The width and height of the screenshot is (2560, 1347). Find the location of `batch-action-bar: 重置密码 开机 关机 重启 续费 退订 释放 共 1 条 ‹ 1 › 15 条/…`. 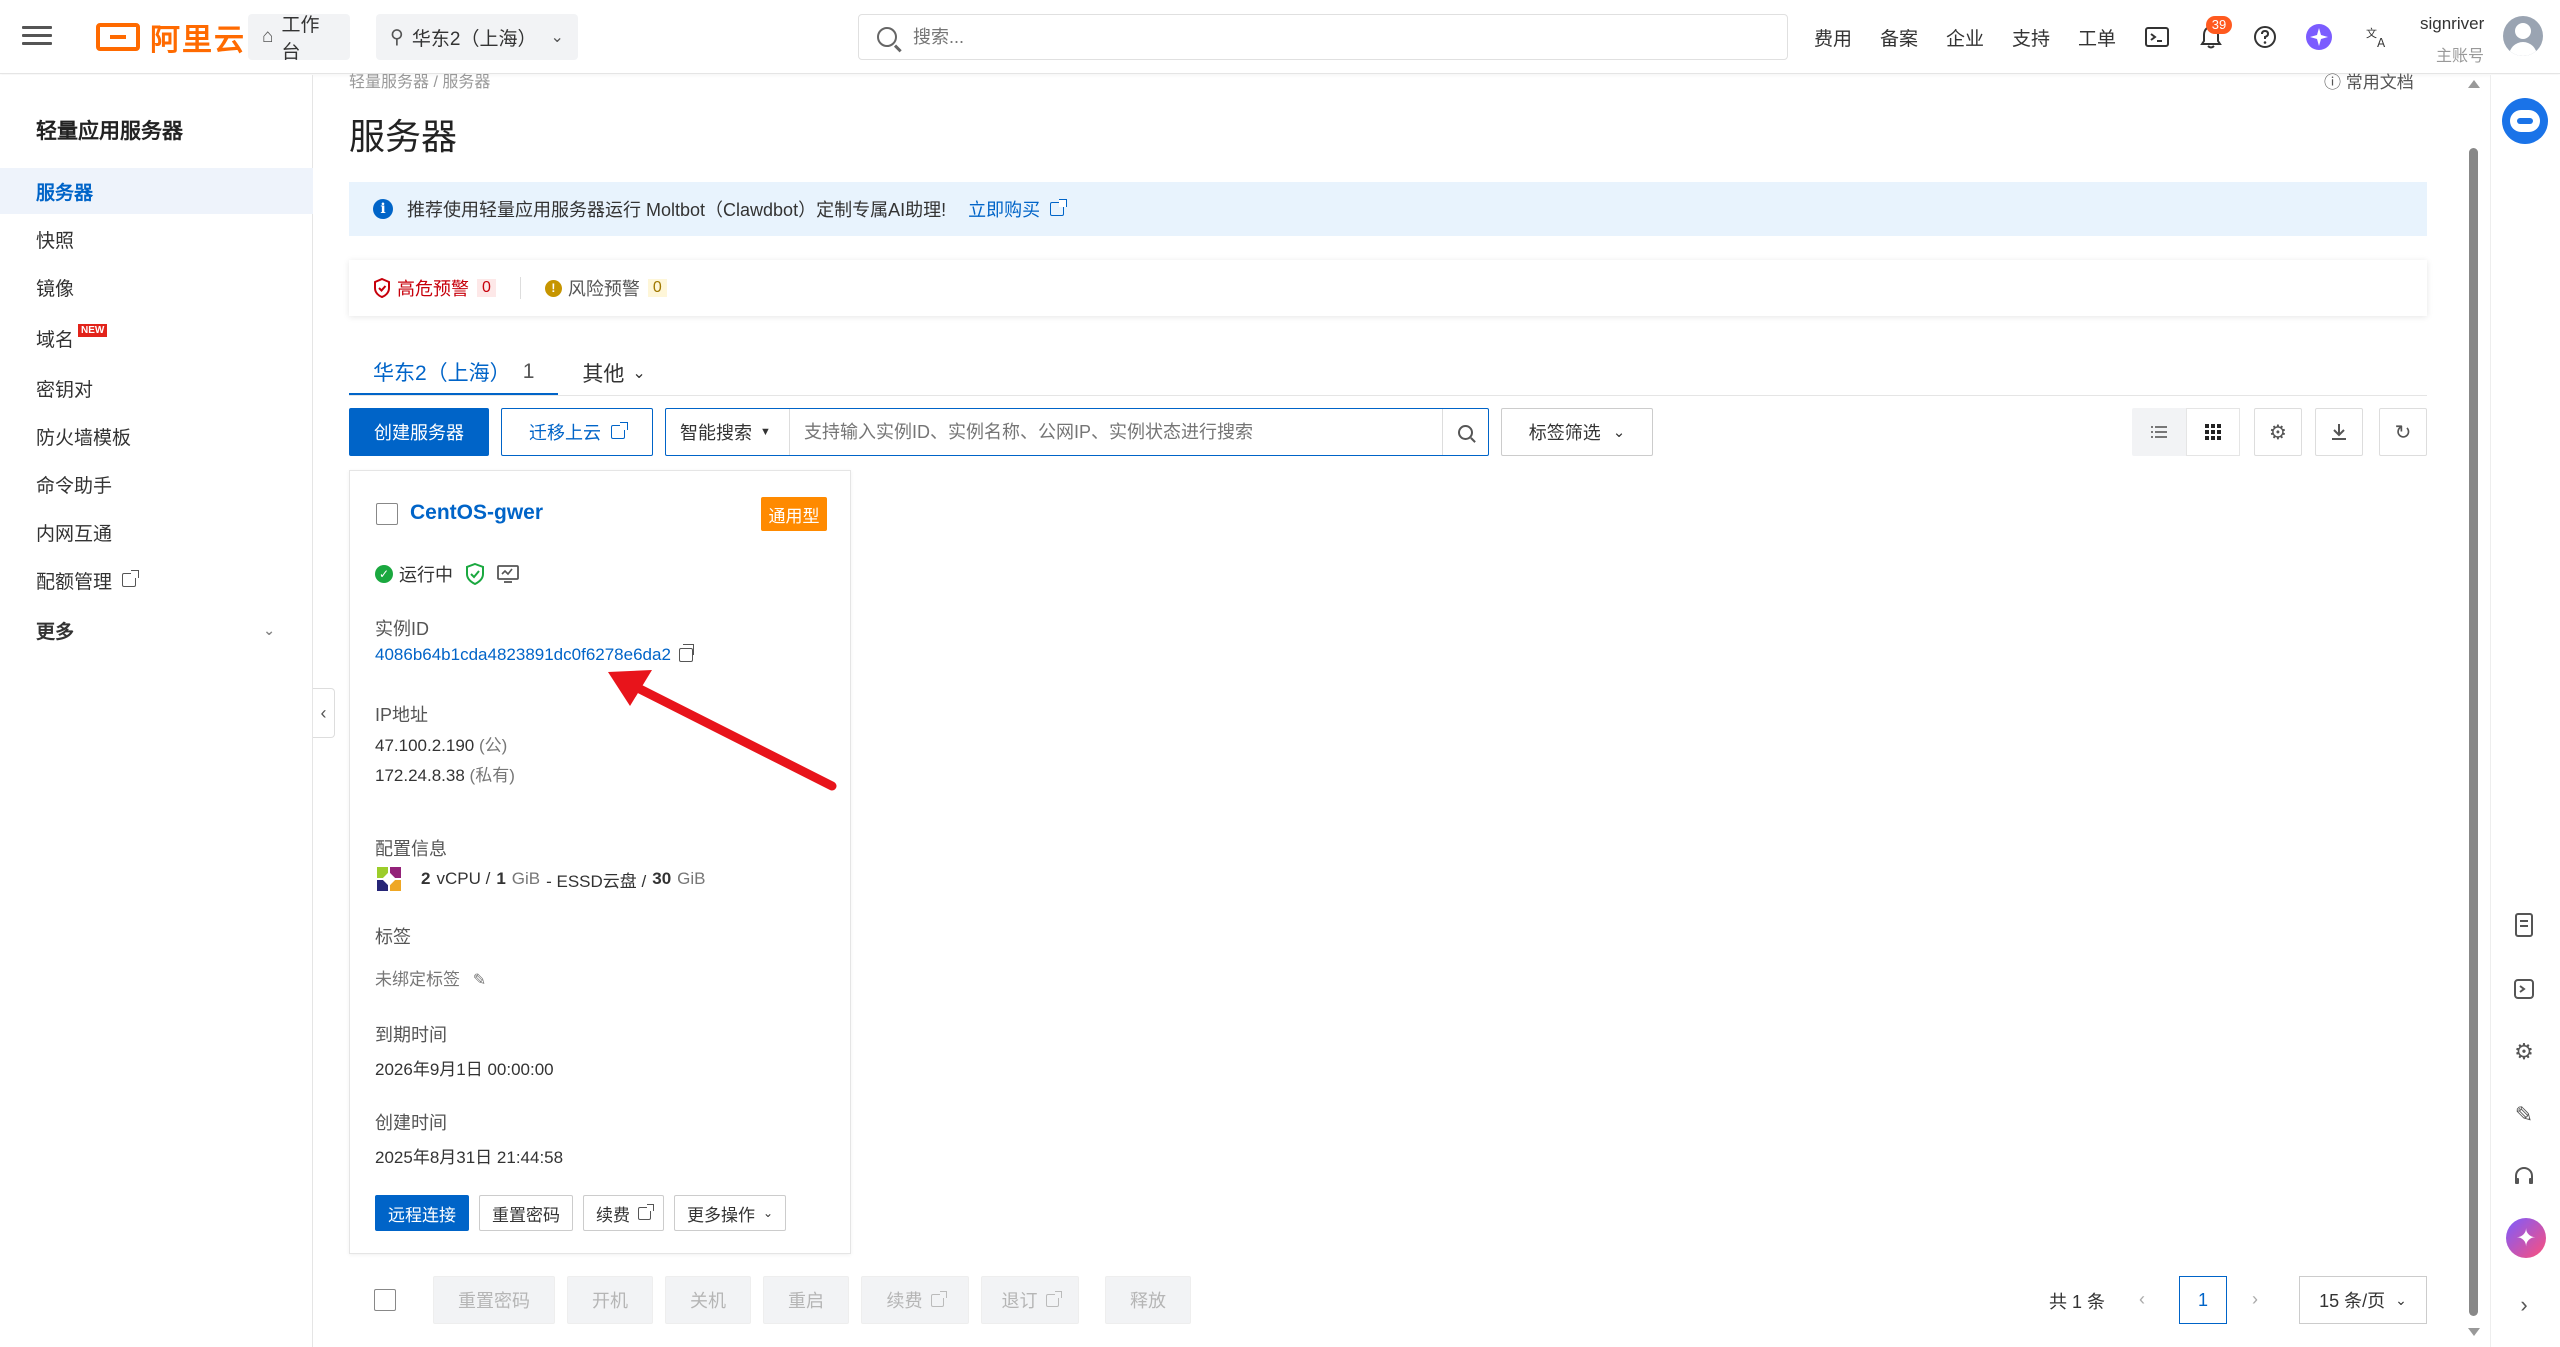

batch-action-bar: 重置密码 开机 关机 重启 续费 退订 释放 共 1 条 ‹ 1 › 15 条/… is located at coordinates (1388, 1300).